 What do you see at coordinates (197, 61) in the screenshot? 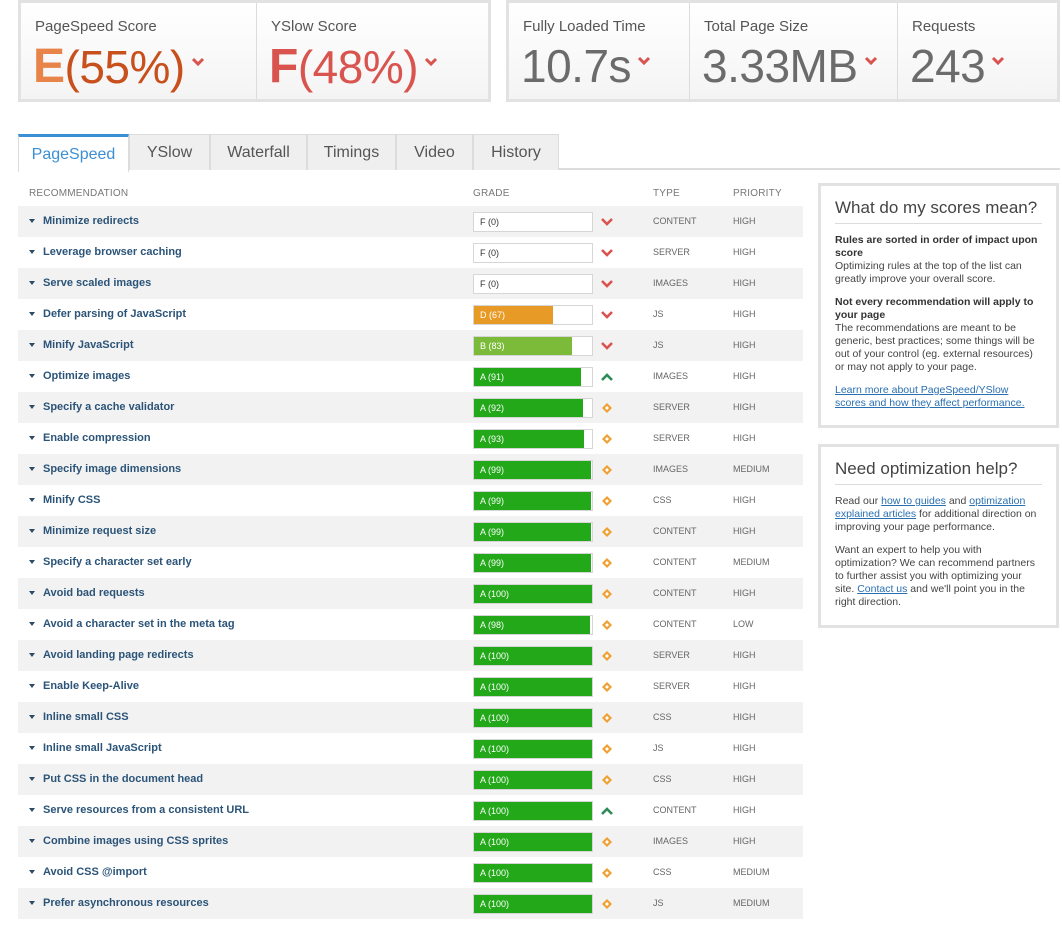
I see `chevron-down-icon` at bounding box center [197, 61].